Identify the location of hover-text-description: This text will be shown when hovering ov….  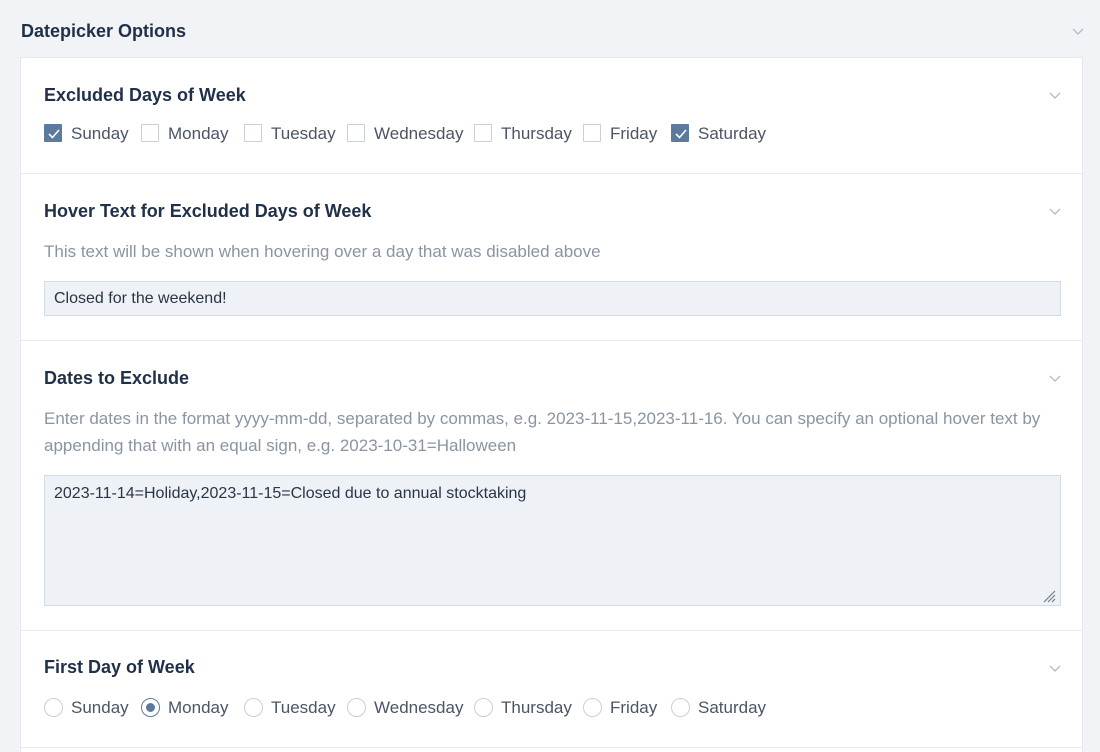
(322, 251).